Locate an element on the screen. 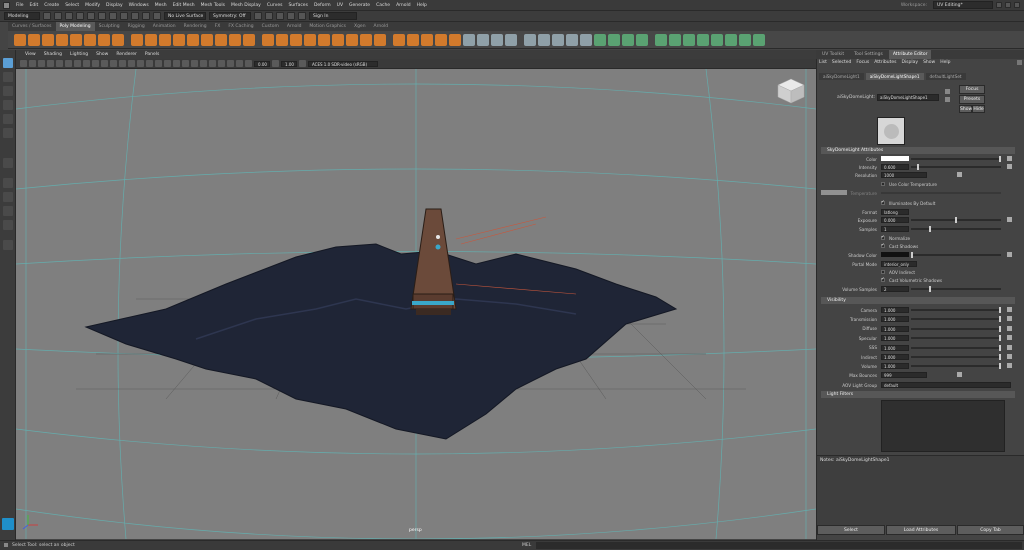 This screenshot has width=1024, height=550. menu-file: File is located at coordinates (20, 5).